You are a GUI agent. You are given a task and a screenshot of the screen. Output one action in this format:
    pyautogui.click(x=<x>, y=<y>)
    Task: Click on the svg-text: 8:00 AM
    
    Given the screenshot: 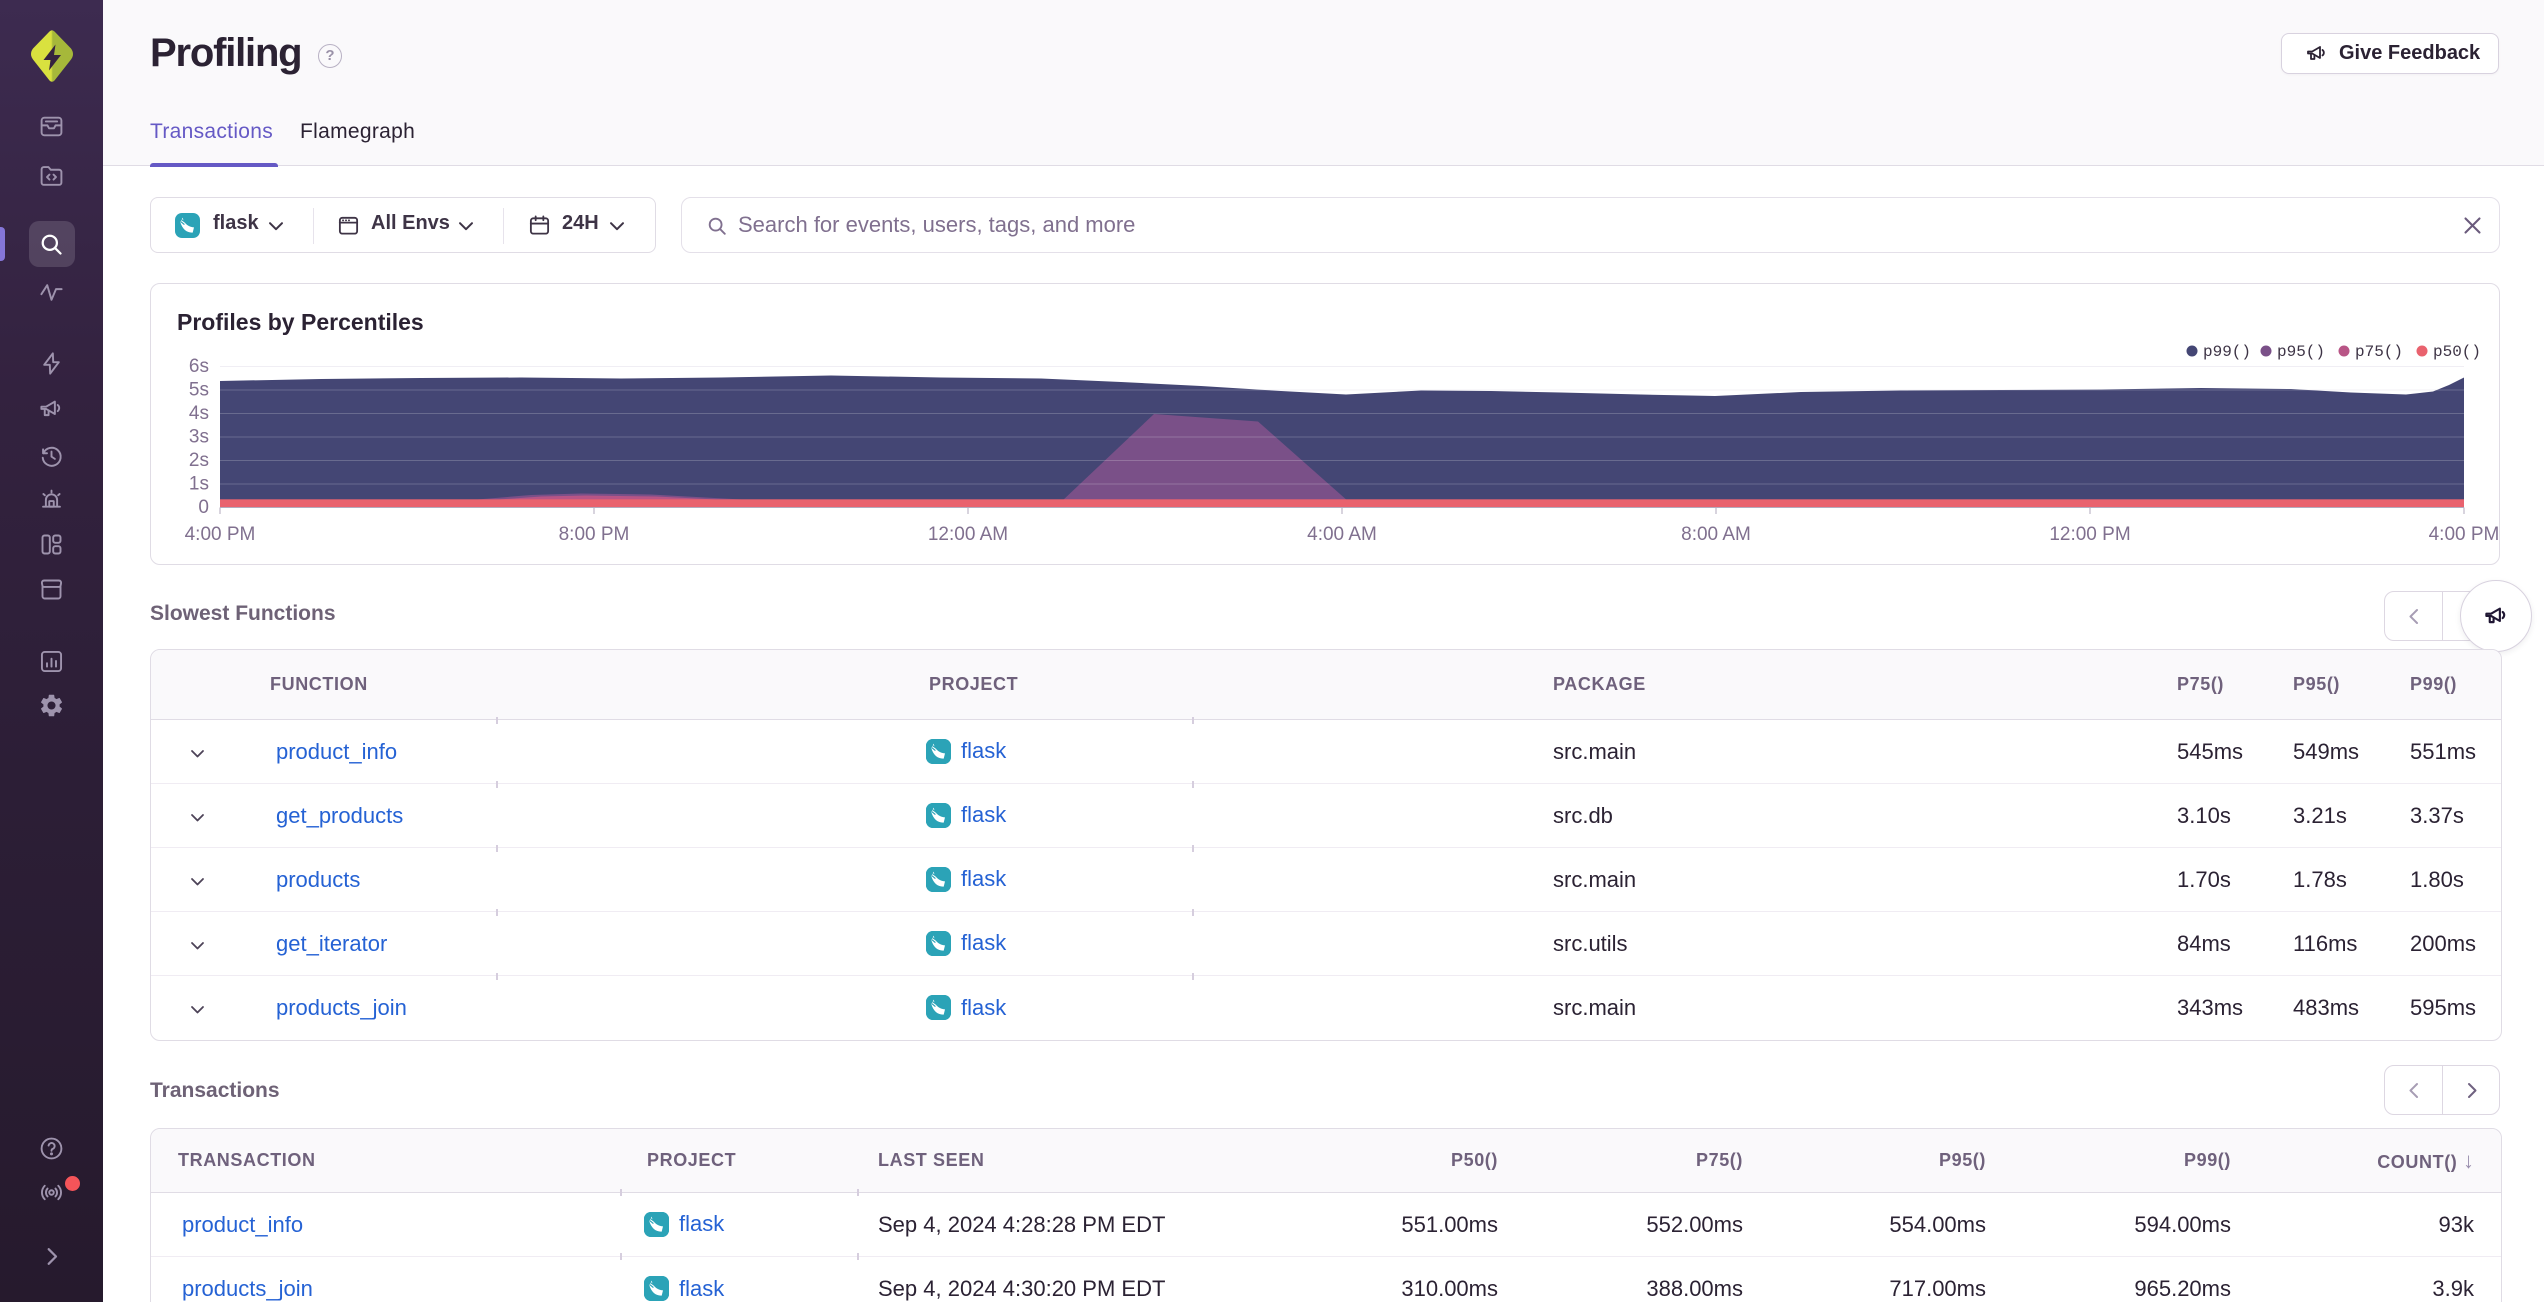 What is the action you would take?
    pyautogui.click(x=1716, y=534)
    